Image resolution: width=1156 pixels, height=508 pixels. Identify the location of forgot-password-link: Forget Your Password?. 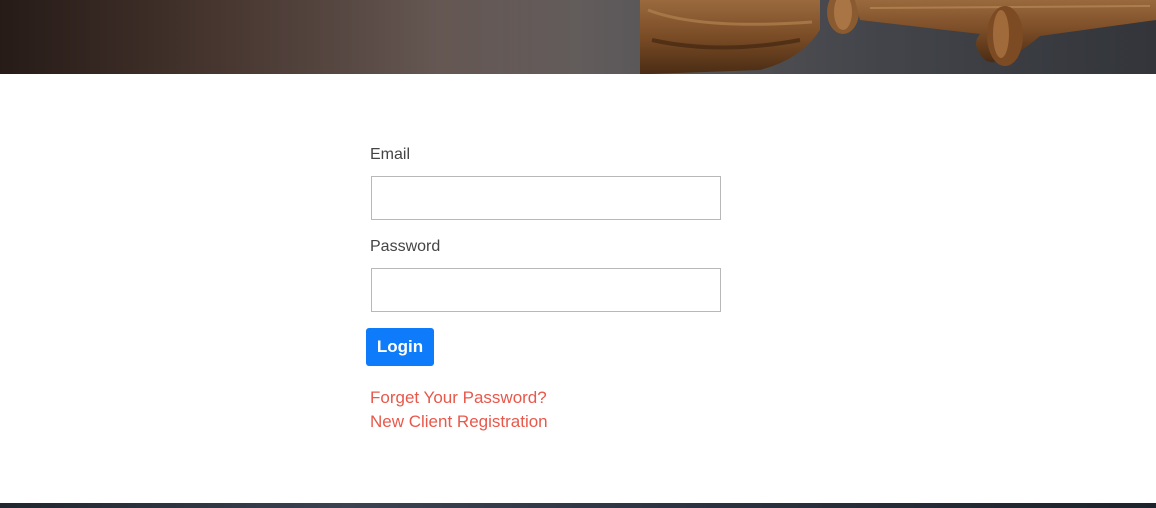
(458, 398).